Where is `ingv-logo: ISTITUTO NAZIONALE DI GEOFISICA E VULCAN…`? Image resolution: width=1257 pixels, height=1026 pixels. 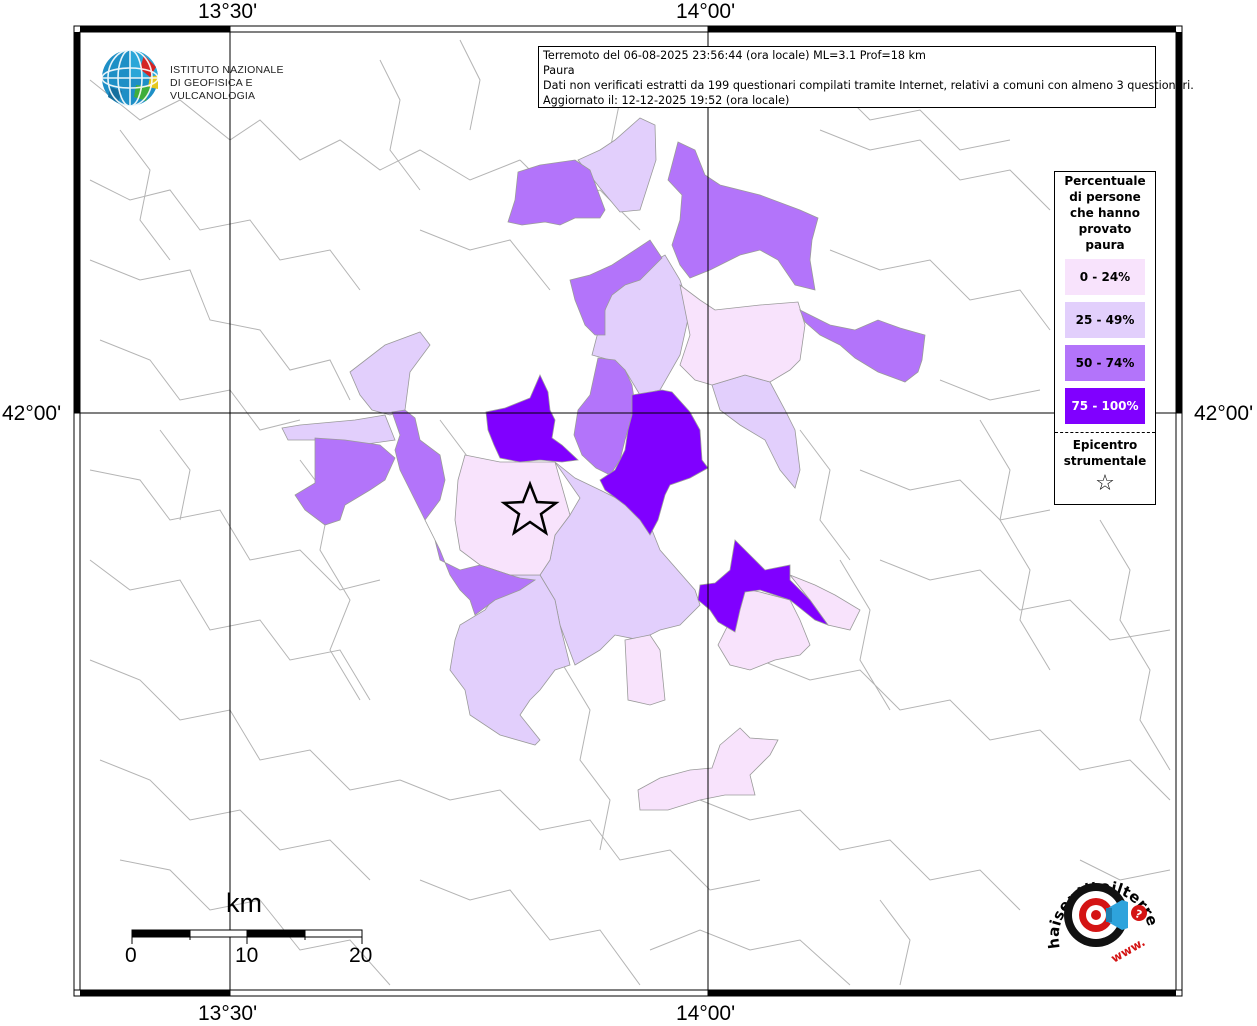
ingv-logo: ISTITUTO NAZIONALE DI GEOFISICA E VULCAN… is located at coordinates (210, 79).